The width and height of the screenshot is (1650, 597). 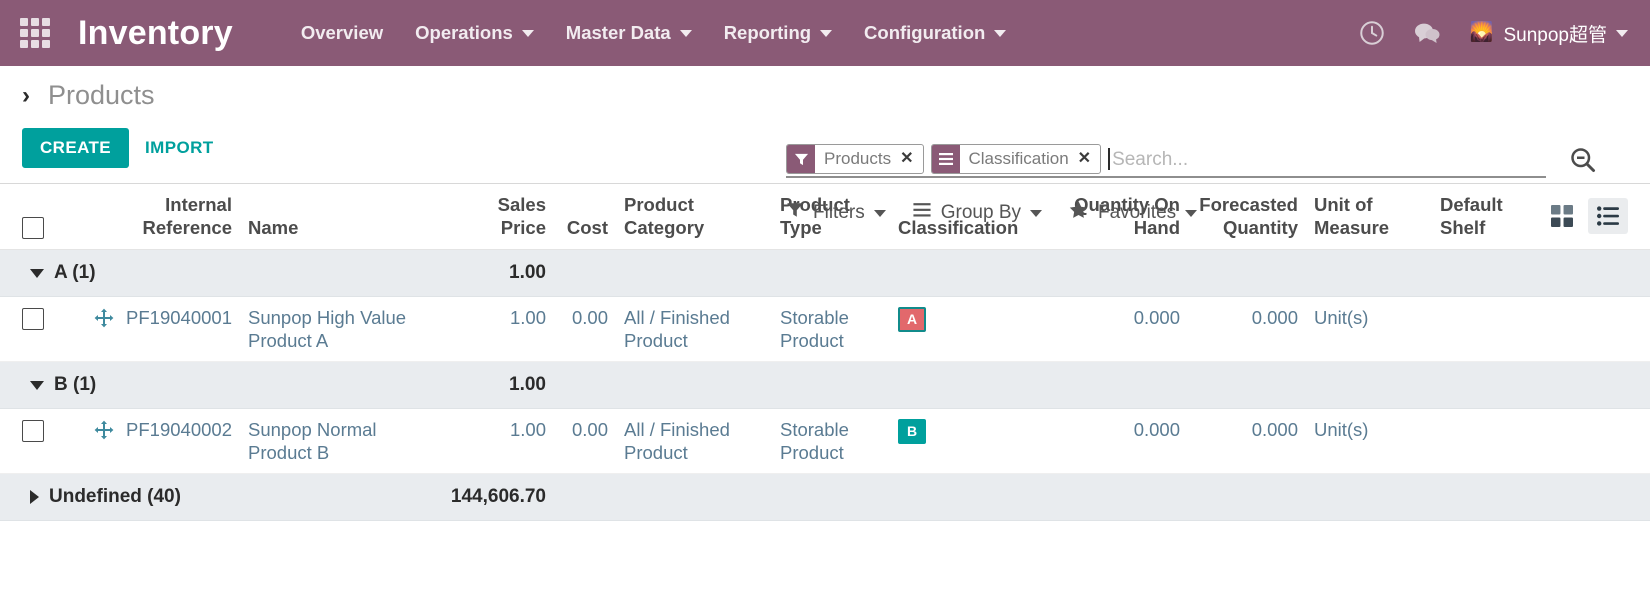 I want to click on search-minus-icon, so click(x=1583, y=160).